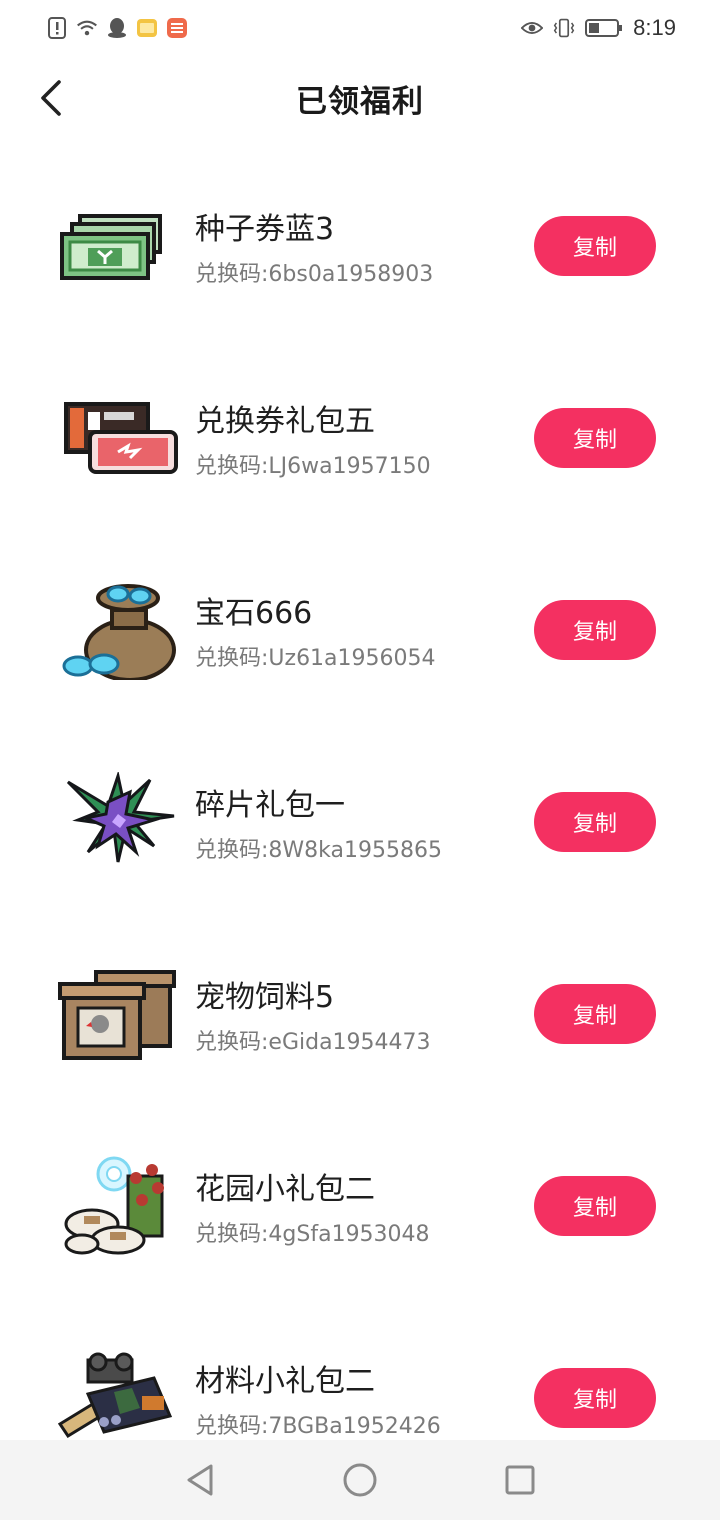 The image size is (720, 1524). I want to click on nav-home-button, so click(360, 1480).